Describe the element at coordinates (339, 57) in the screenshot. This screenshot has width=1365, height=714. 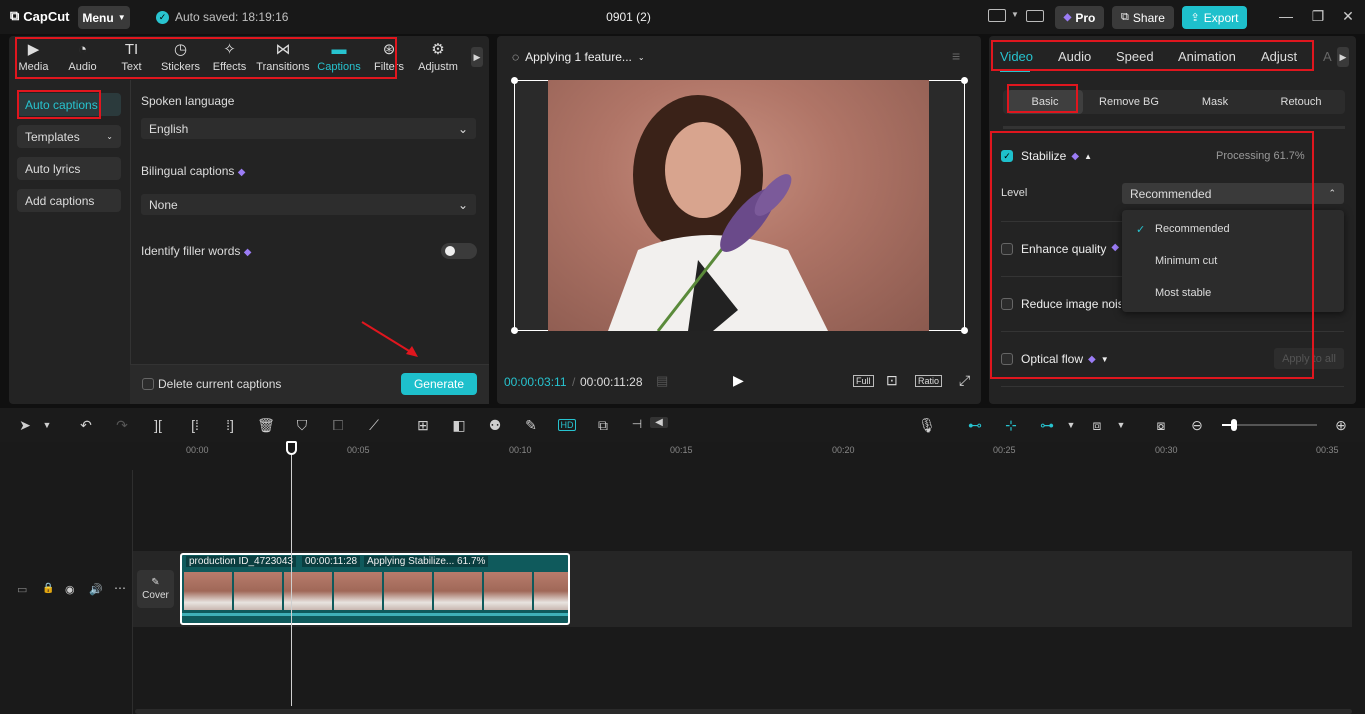
I see `tool-captions: ▬Captions` at that location.